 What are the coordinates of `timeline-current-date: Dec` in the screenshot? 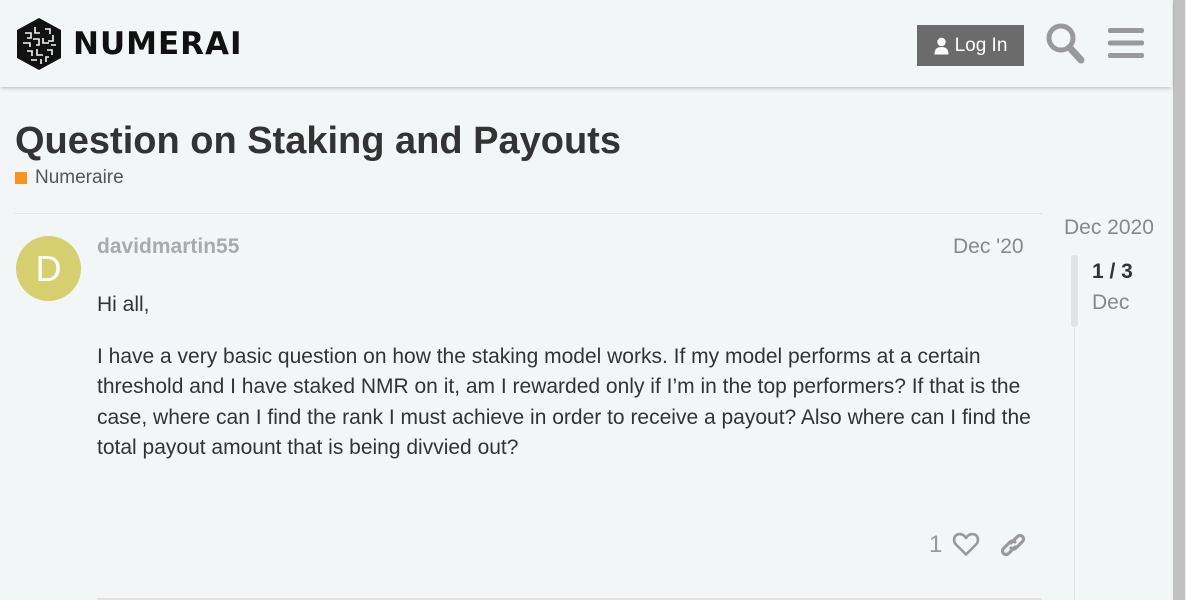 It's located at (1111, 302).